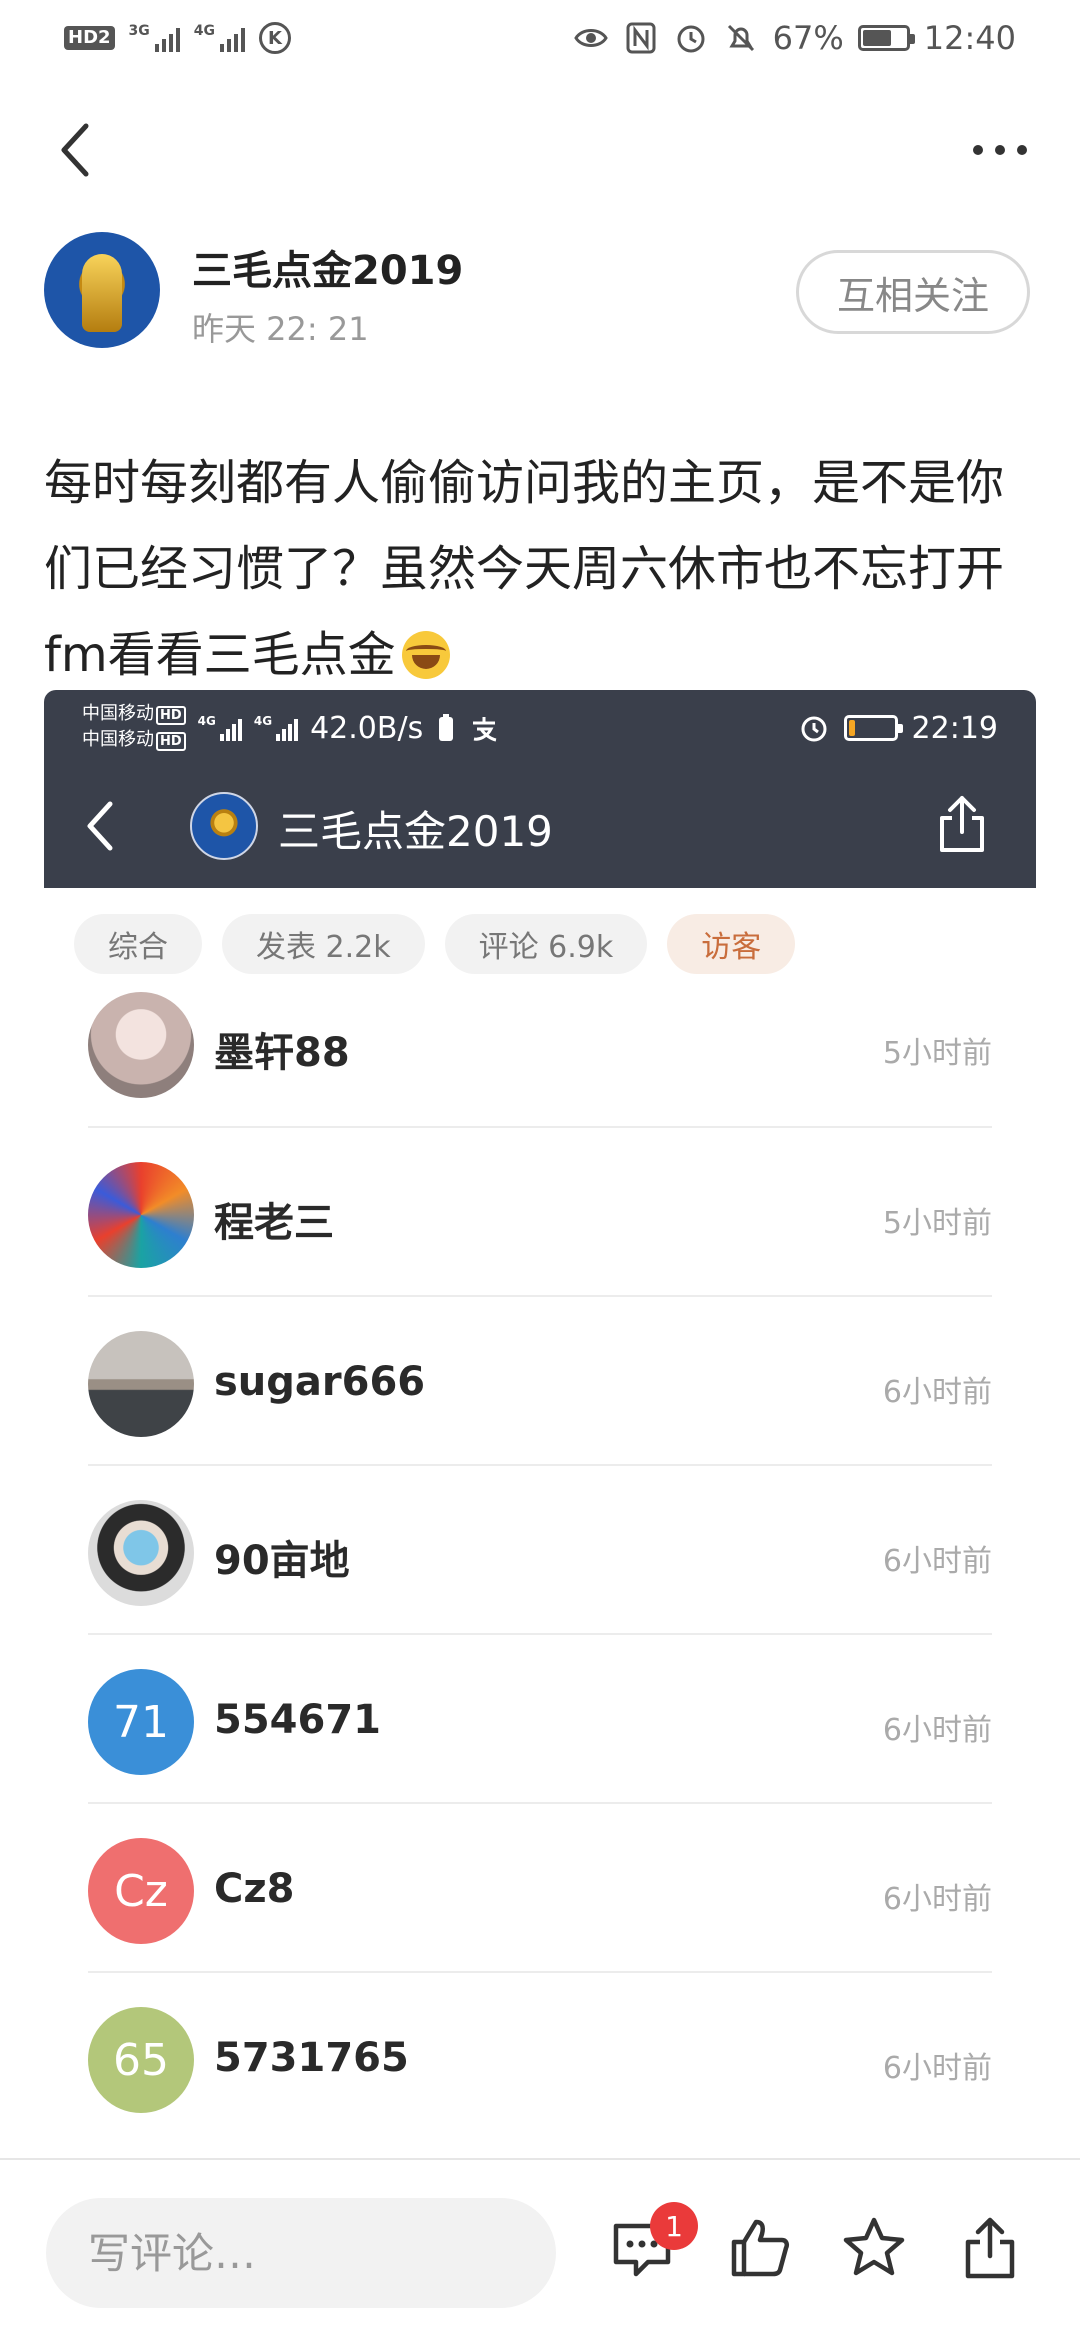 The height and width of the screenshot is (2340, 1080). I want to click on more-dots-icon, so click(1000, 150).